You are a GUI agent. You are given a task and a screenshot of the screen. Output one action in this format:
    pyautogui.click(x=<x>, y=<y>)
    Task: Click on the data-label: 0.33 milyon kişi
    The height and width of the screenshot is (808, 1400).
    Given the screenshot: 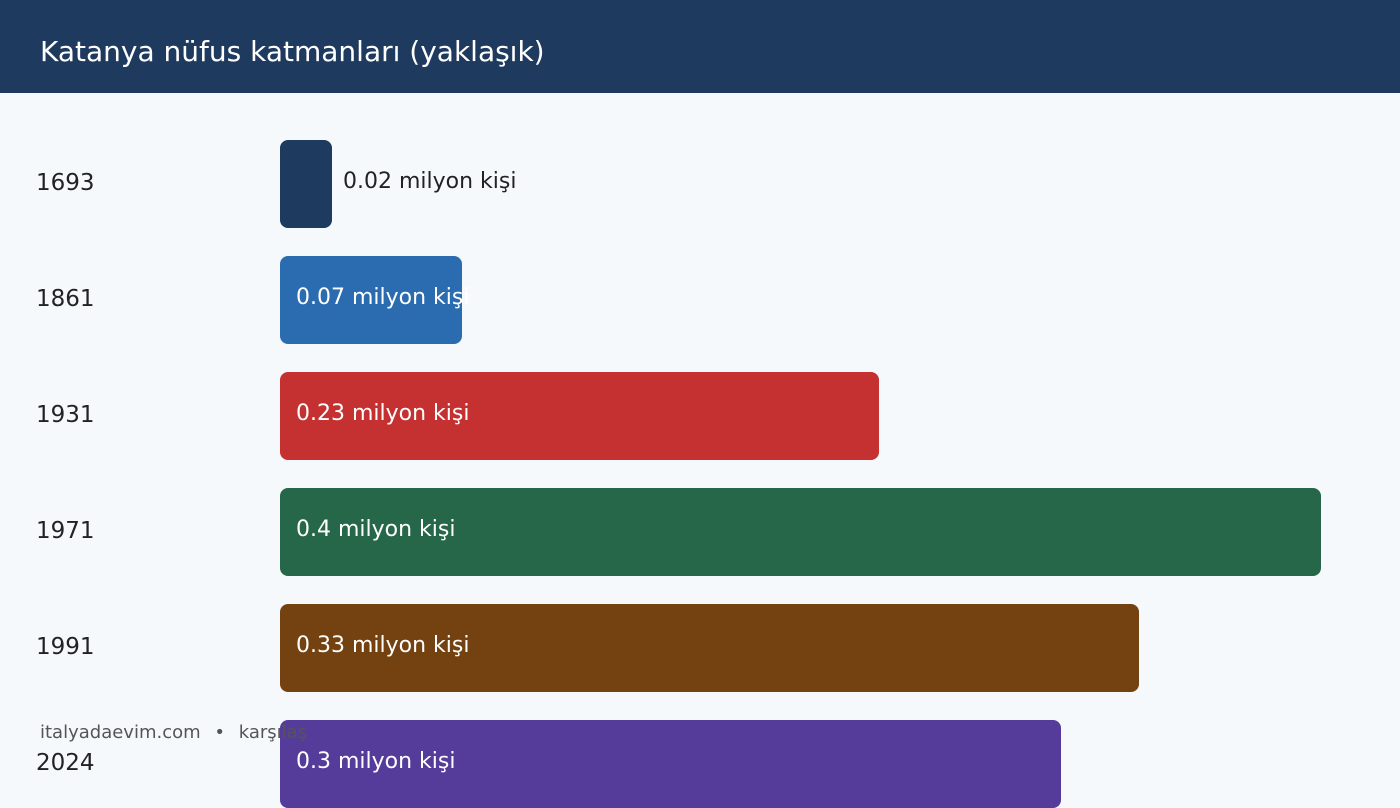 What is the action you would take?
    pyautogui.click(x=383, y=645)
    